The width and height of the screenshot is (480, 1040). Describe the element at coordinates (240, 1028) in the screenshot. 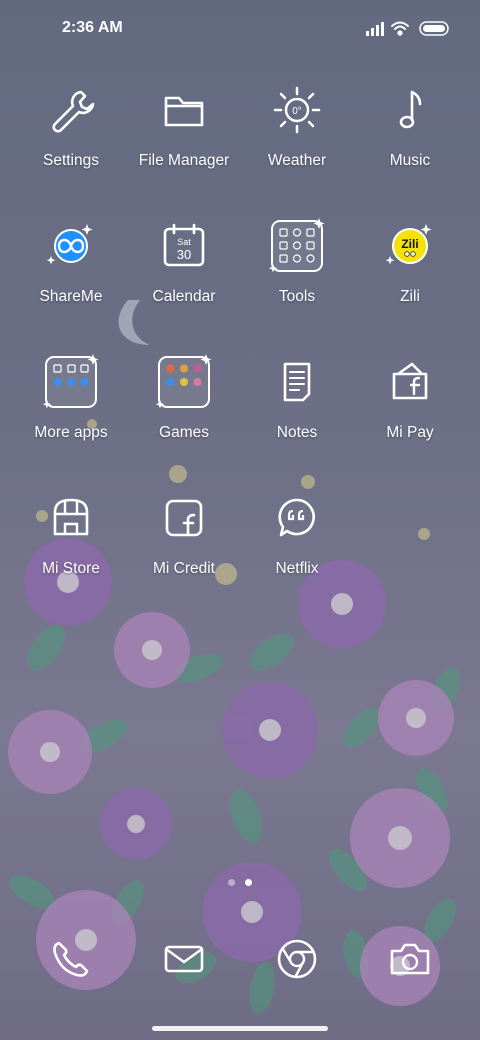

I see `home-indicator` at that location.